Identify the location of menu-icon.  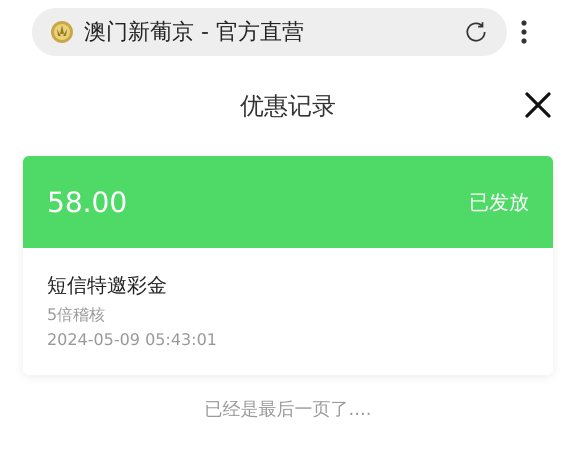
(524, 32).